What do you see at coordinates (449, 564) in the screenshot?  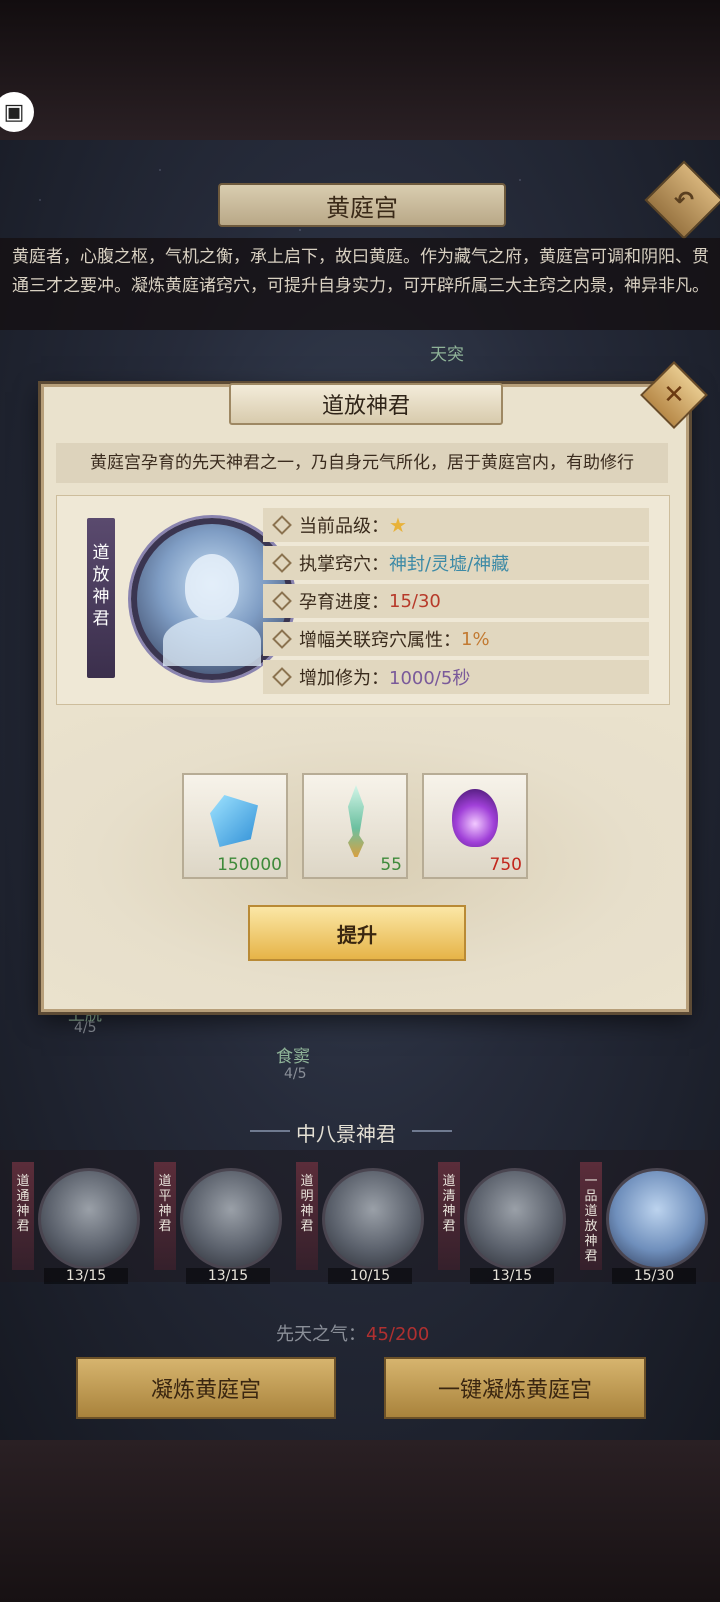 I see `stat-value: 神封/灵墟/神藏` at bounding box center [449, 564].